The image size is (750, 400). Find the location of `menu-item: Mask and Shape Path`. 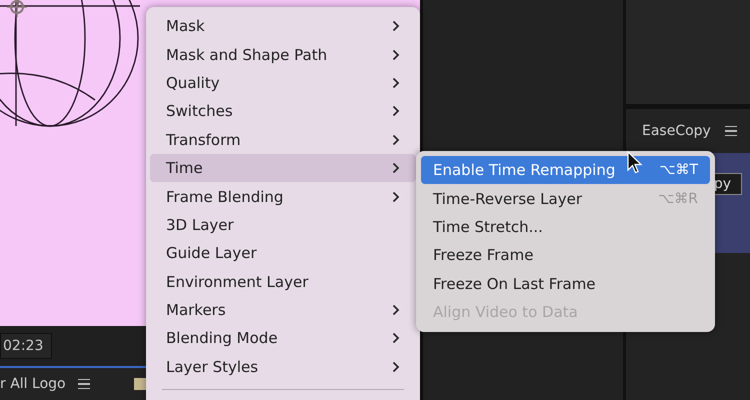

menu-item: Mask and Shape Path is located at coordinates (283, 54).